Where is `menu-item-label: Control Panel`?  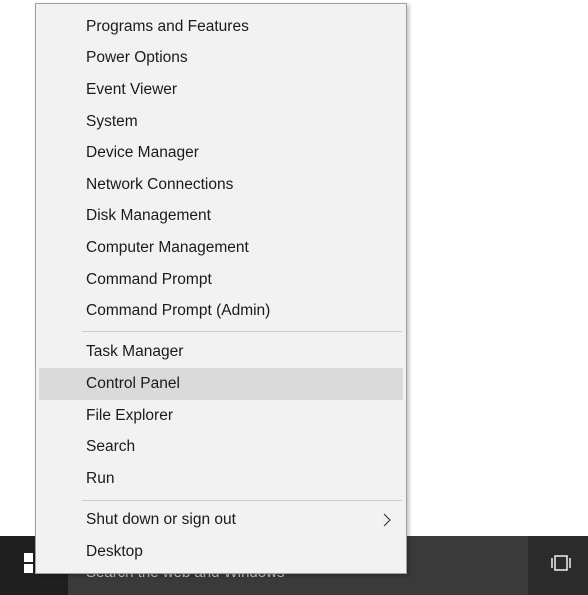 menu-item-label: Control Panel is located at coordinates (133, 383).